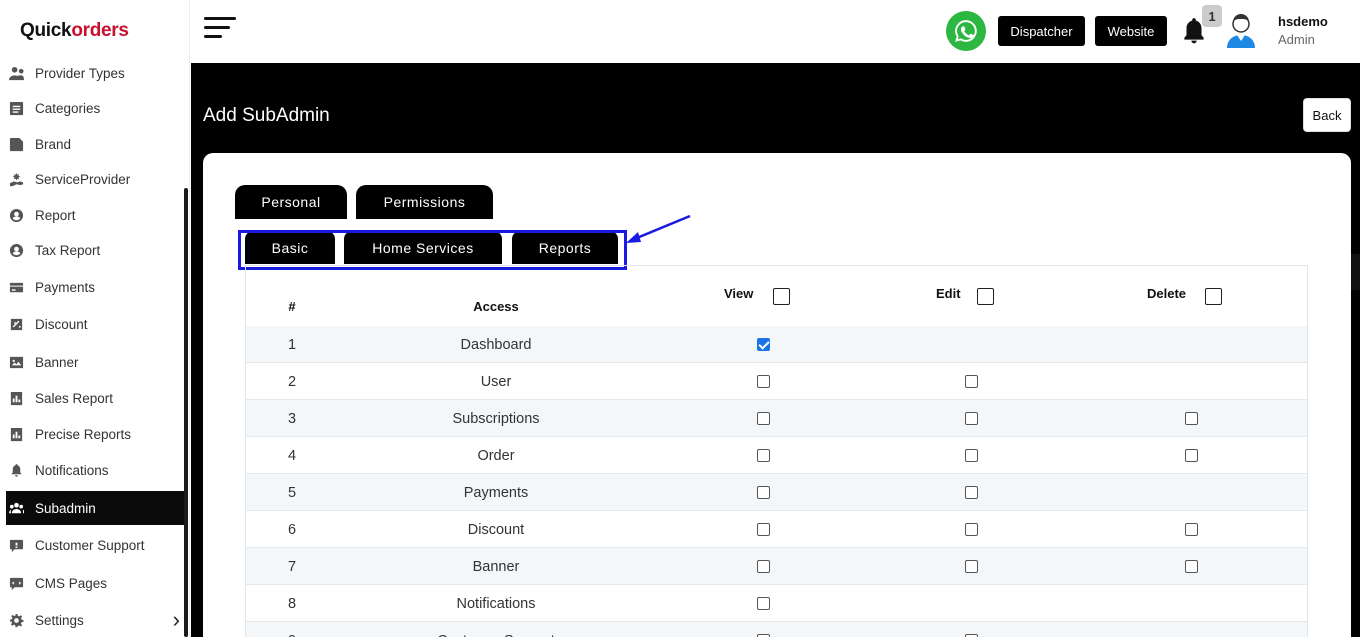 The height and width of the screenshot is (637, 1360). What do you see at coordinates (96, 215) in the screenshot?
I see `sidebar-item-report: Report` at bounding box center [96, 215].